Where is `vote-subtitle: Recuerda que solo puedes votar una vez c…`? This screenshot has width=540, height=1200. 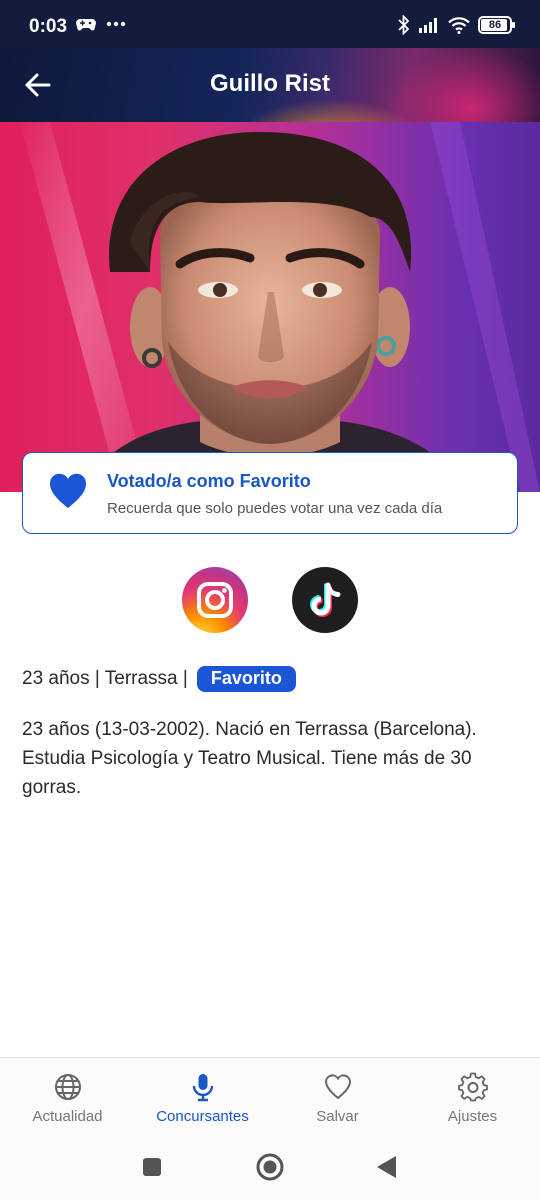 vote-subtitle: Recuerda que solo puedes votar una vez c… is located at coordinates (275, 508).